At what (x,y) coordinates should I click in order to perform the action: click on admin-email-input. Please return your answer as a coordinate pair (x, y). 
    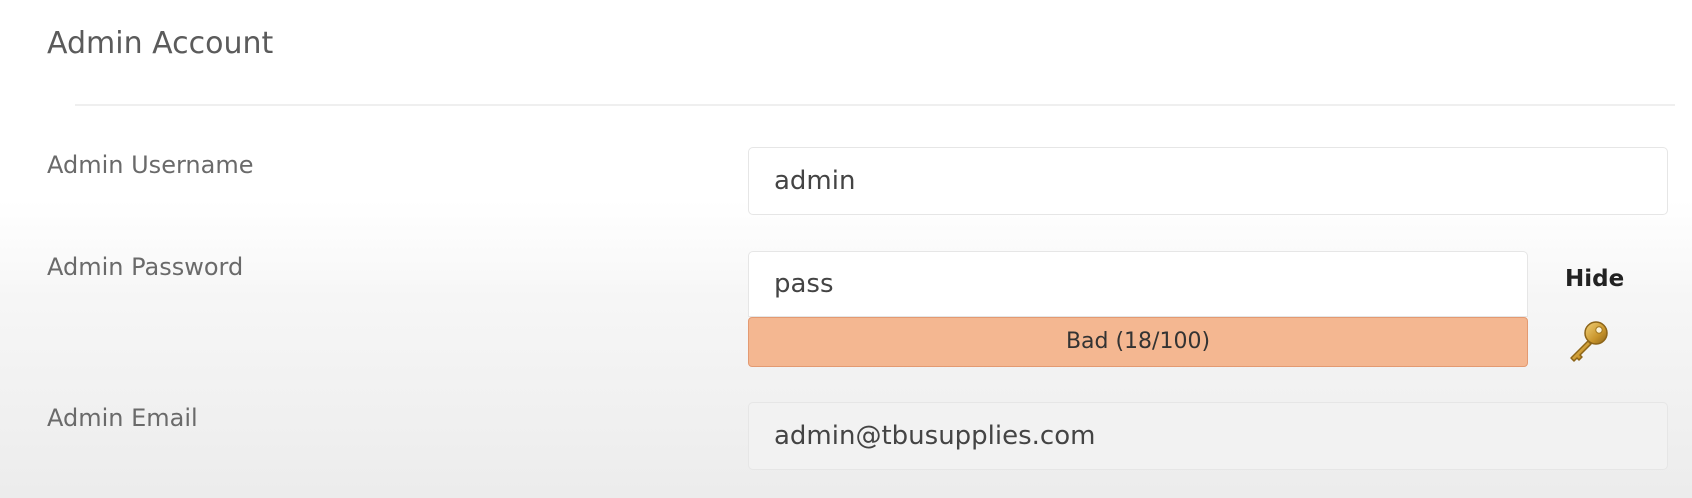
    Looking at the image, I should click on (1208, 436).